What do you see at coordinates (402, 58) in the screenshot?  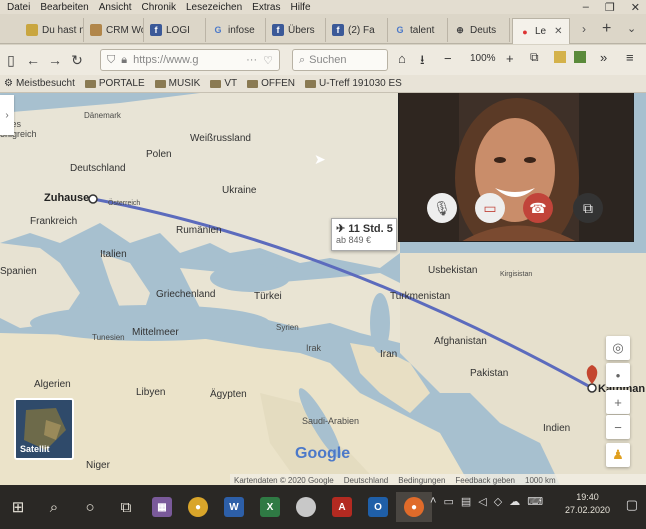 I see `home-icon: ⌂` at bounding box center [402, 58].